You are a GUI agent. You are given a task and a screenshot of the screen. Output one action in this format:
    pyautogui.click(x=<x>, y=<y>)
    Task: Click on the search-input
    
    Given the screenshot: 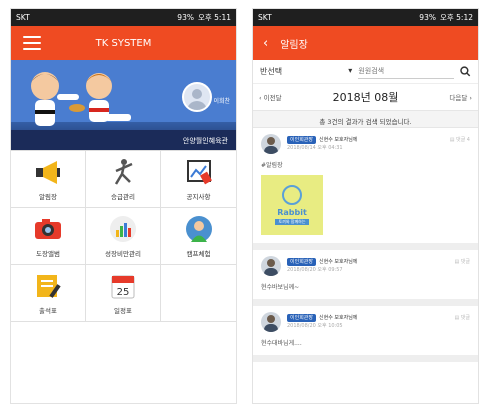 What is the action you would take?
    pyautogui.click(x=406, y=71)
    